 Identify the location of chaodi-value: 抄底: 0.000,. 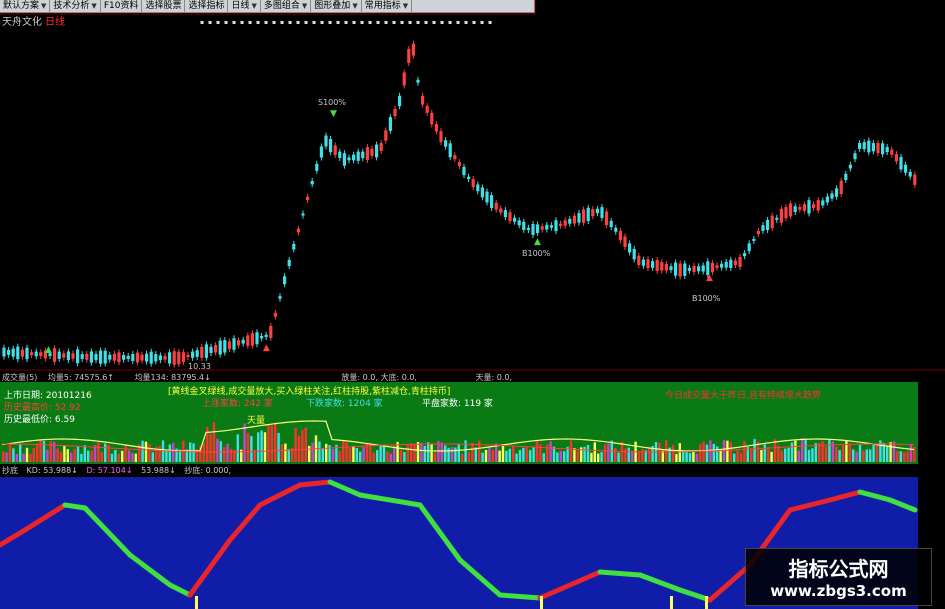
(208, 470).